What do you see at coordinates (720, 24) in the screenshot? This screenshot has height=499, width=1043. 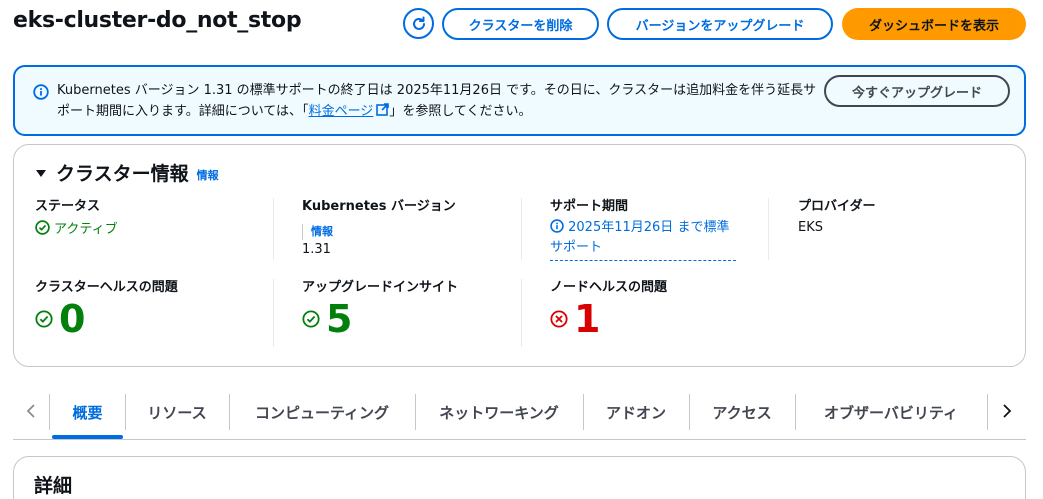 I see `upgrade-version-button: バージョンをアップグレード` at bounding box center [720, 24].